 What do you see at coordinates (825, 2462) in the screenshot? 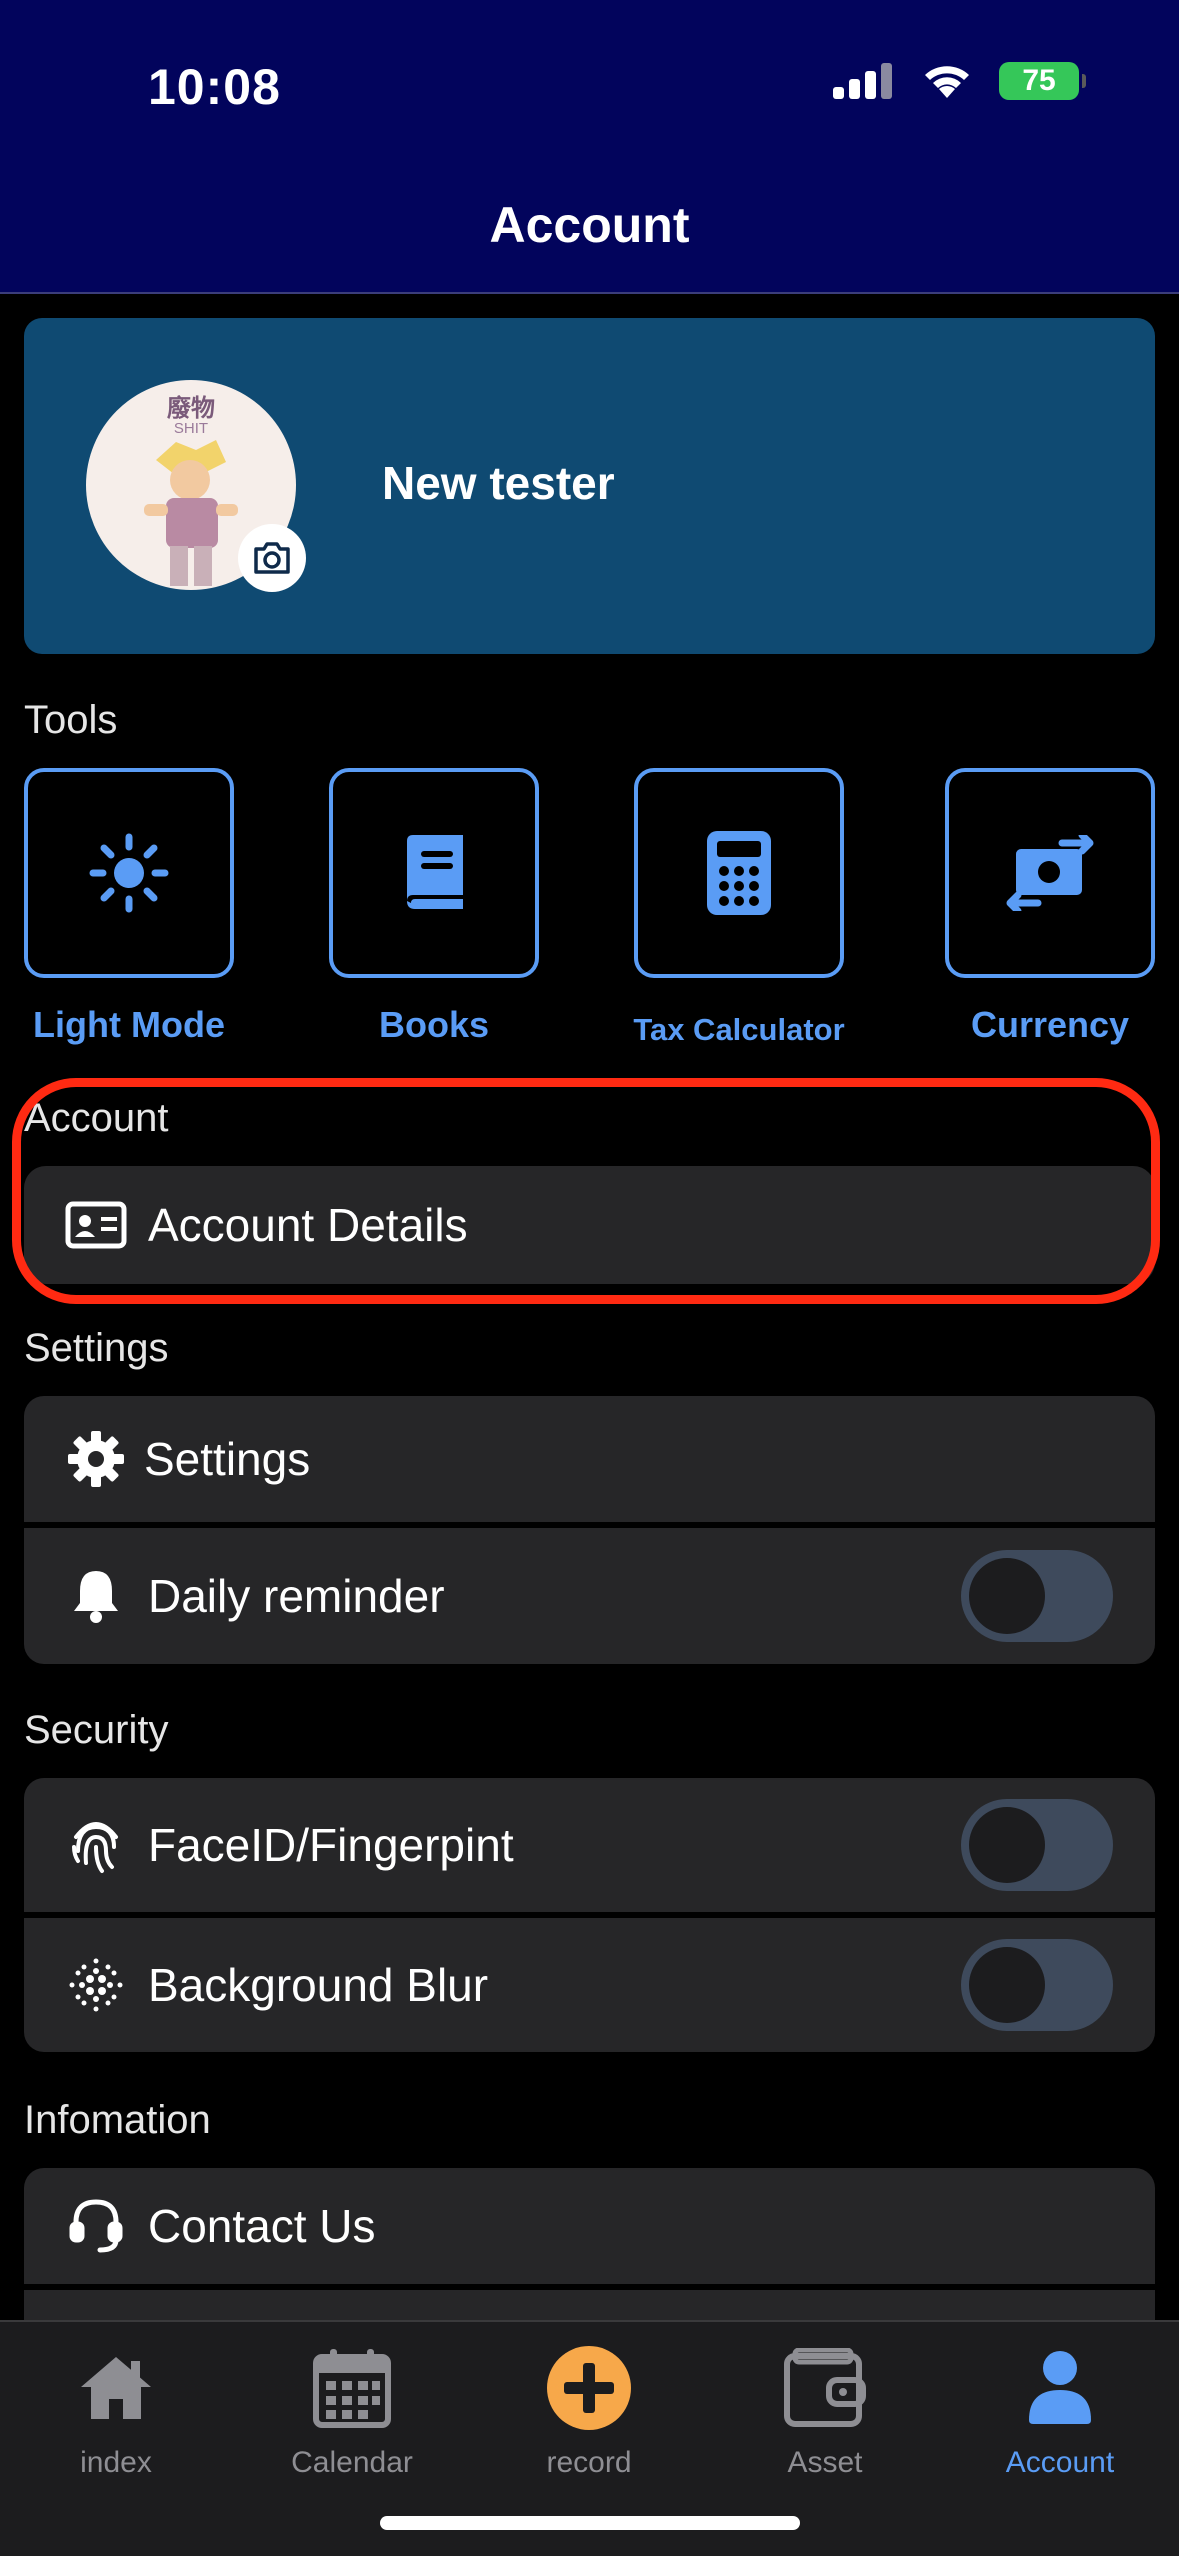
I see `tab-label-asset: Asset` at bounding box center [825, 2462].